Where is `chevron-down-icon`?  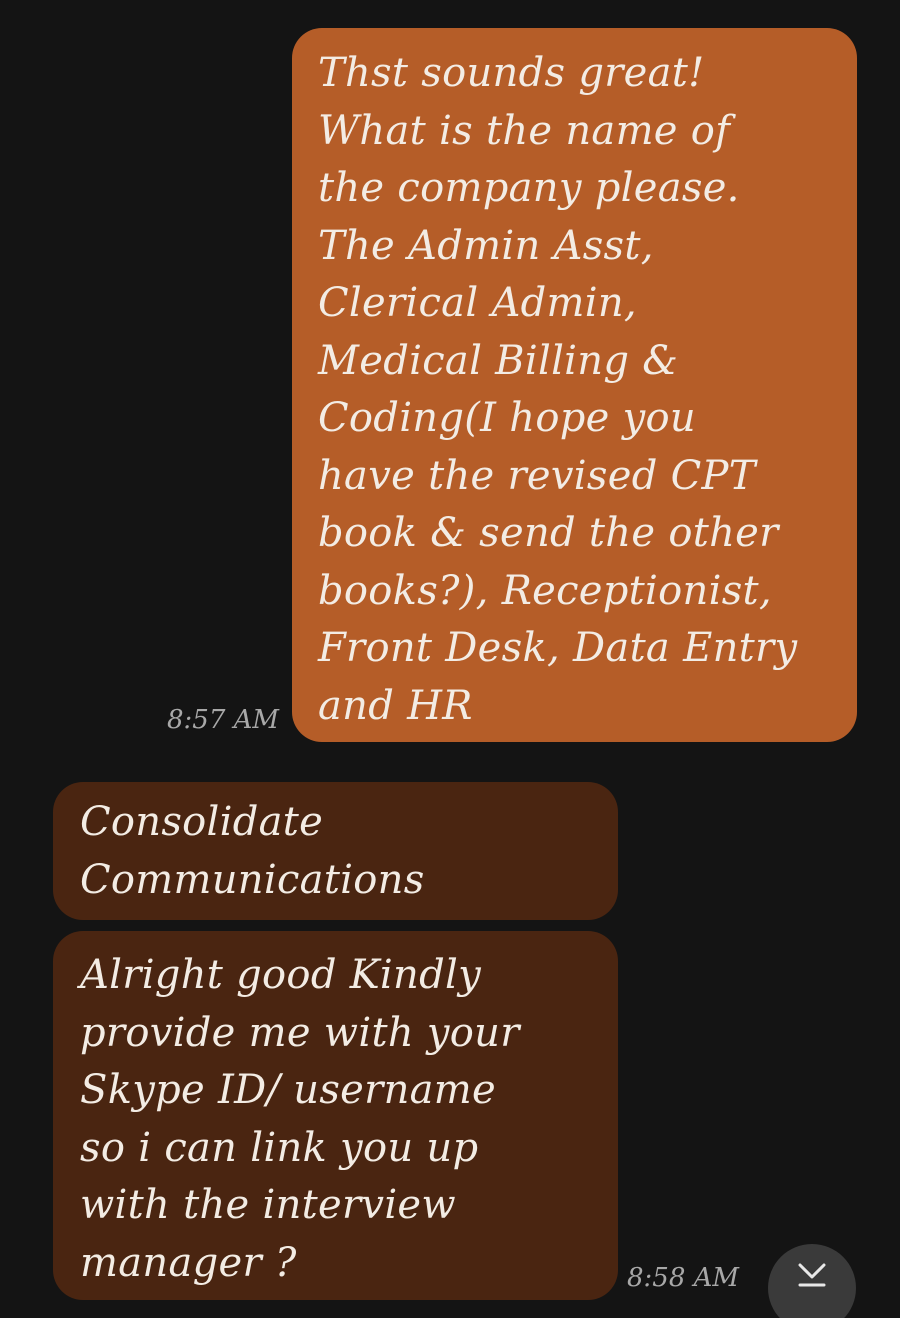
chevron-down-icon is located at coordinates (812, 1275).